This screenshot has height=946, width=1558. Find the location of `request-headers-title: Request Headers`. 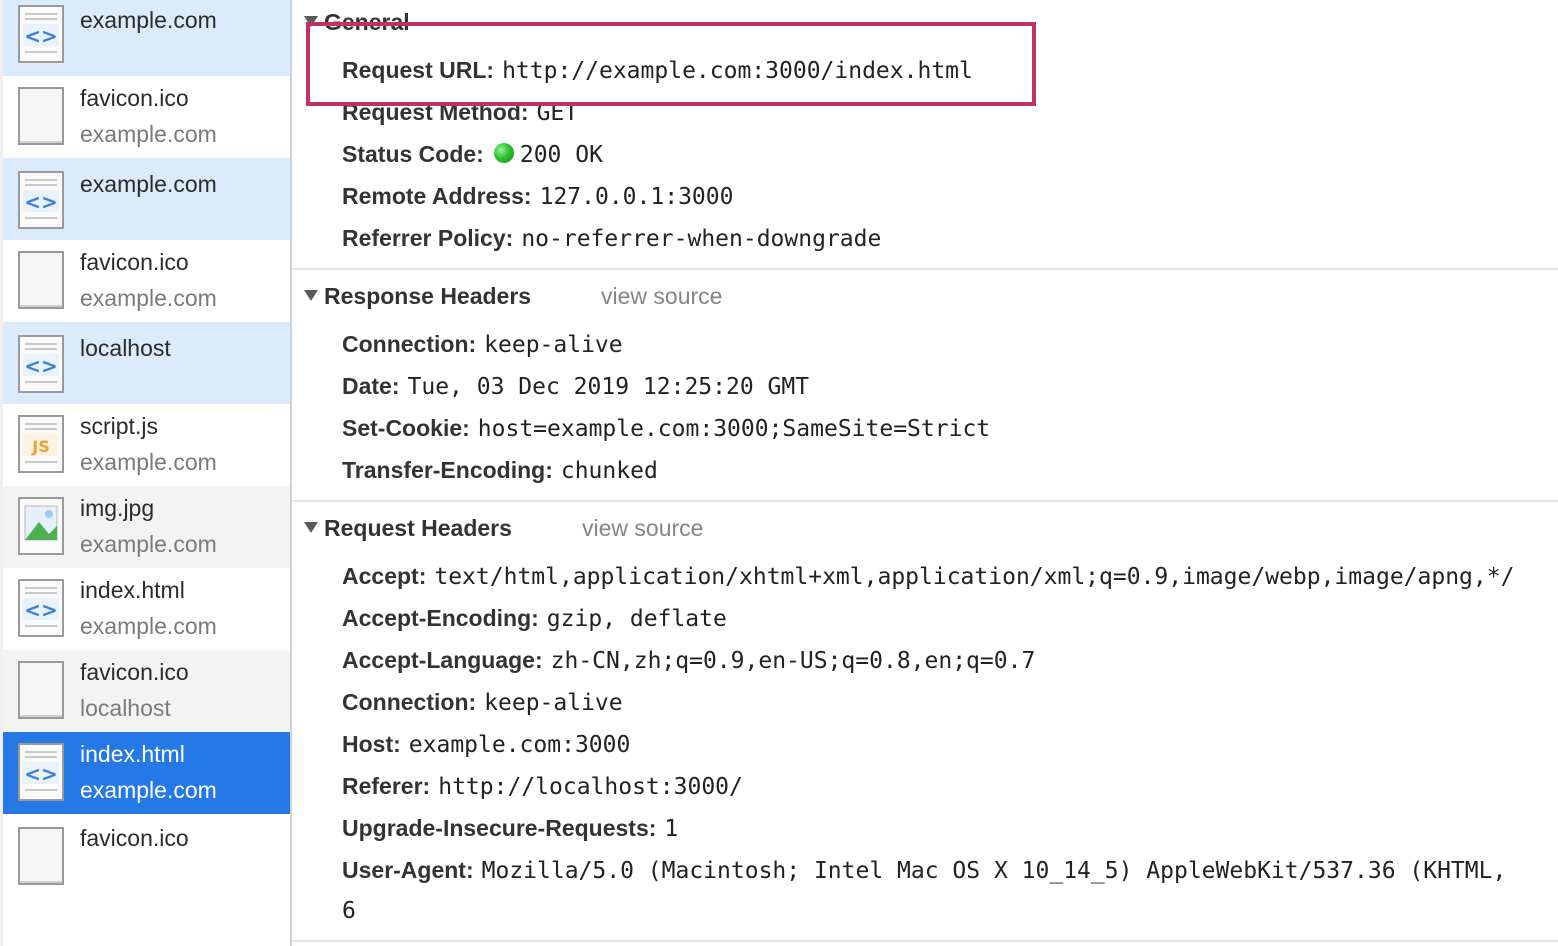

request-headers-title: Request Headers is located at coordinates (418, 528).